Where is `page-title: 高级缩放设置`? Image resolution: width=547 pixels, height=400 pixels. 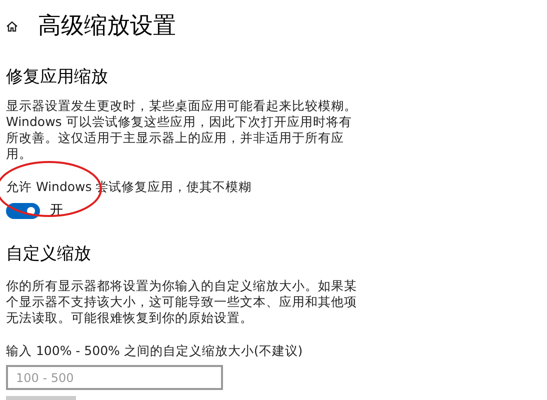
page-title: 高级缩放设置 is located at coordinates (107, 26).